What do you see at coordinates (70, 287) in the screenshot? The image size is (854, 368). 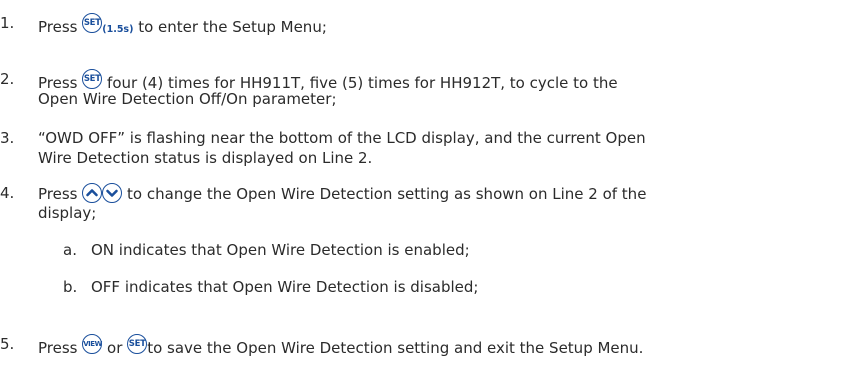 I see `substep-letter: b.` at bounding box center [70, 287].